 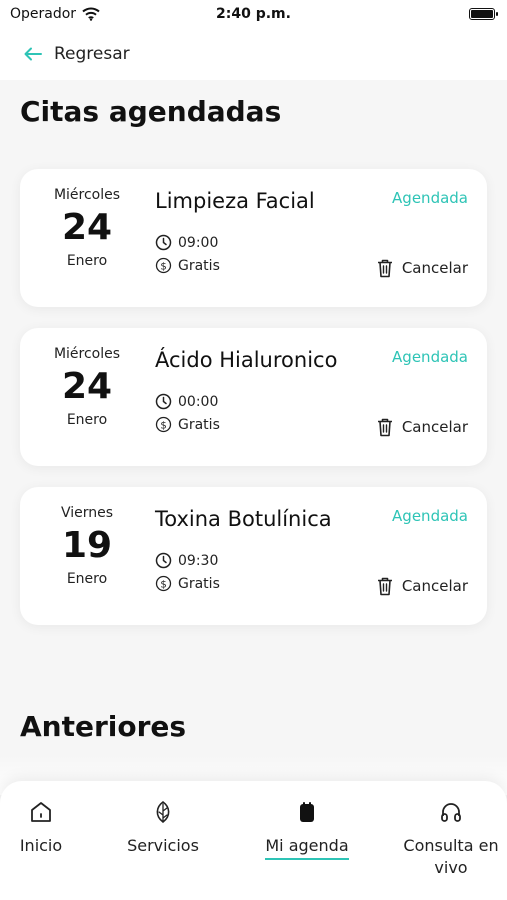 I want to click on carrier-label: Operador, so click(x=43, y=14).